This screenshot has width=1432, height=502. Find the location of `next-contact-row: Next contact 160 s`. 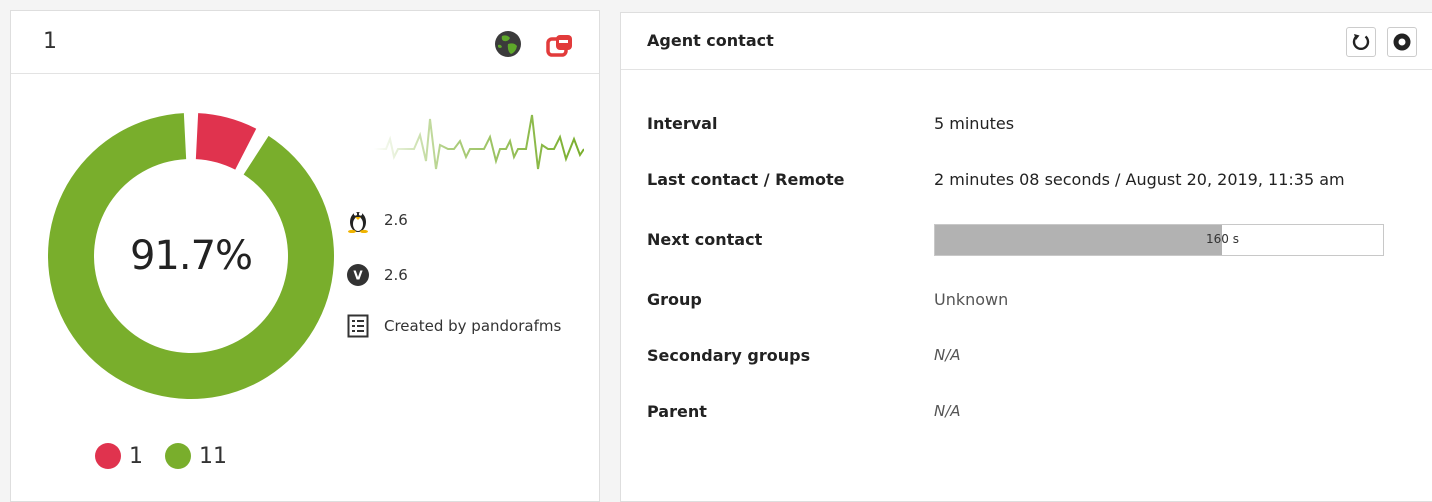

next-contact-row: Next contact 160 s is located at coordinates (1015, 240).